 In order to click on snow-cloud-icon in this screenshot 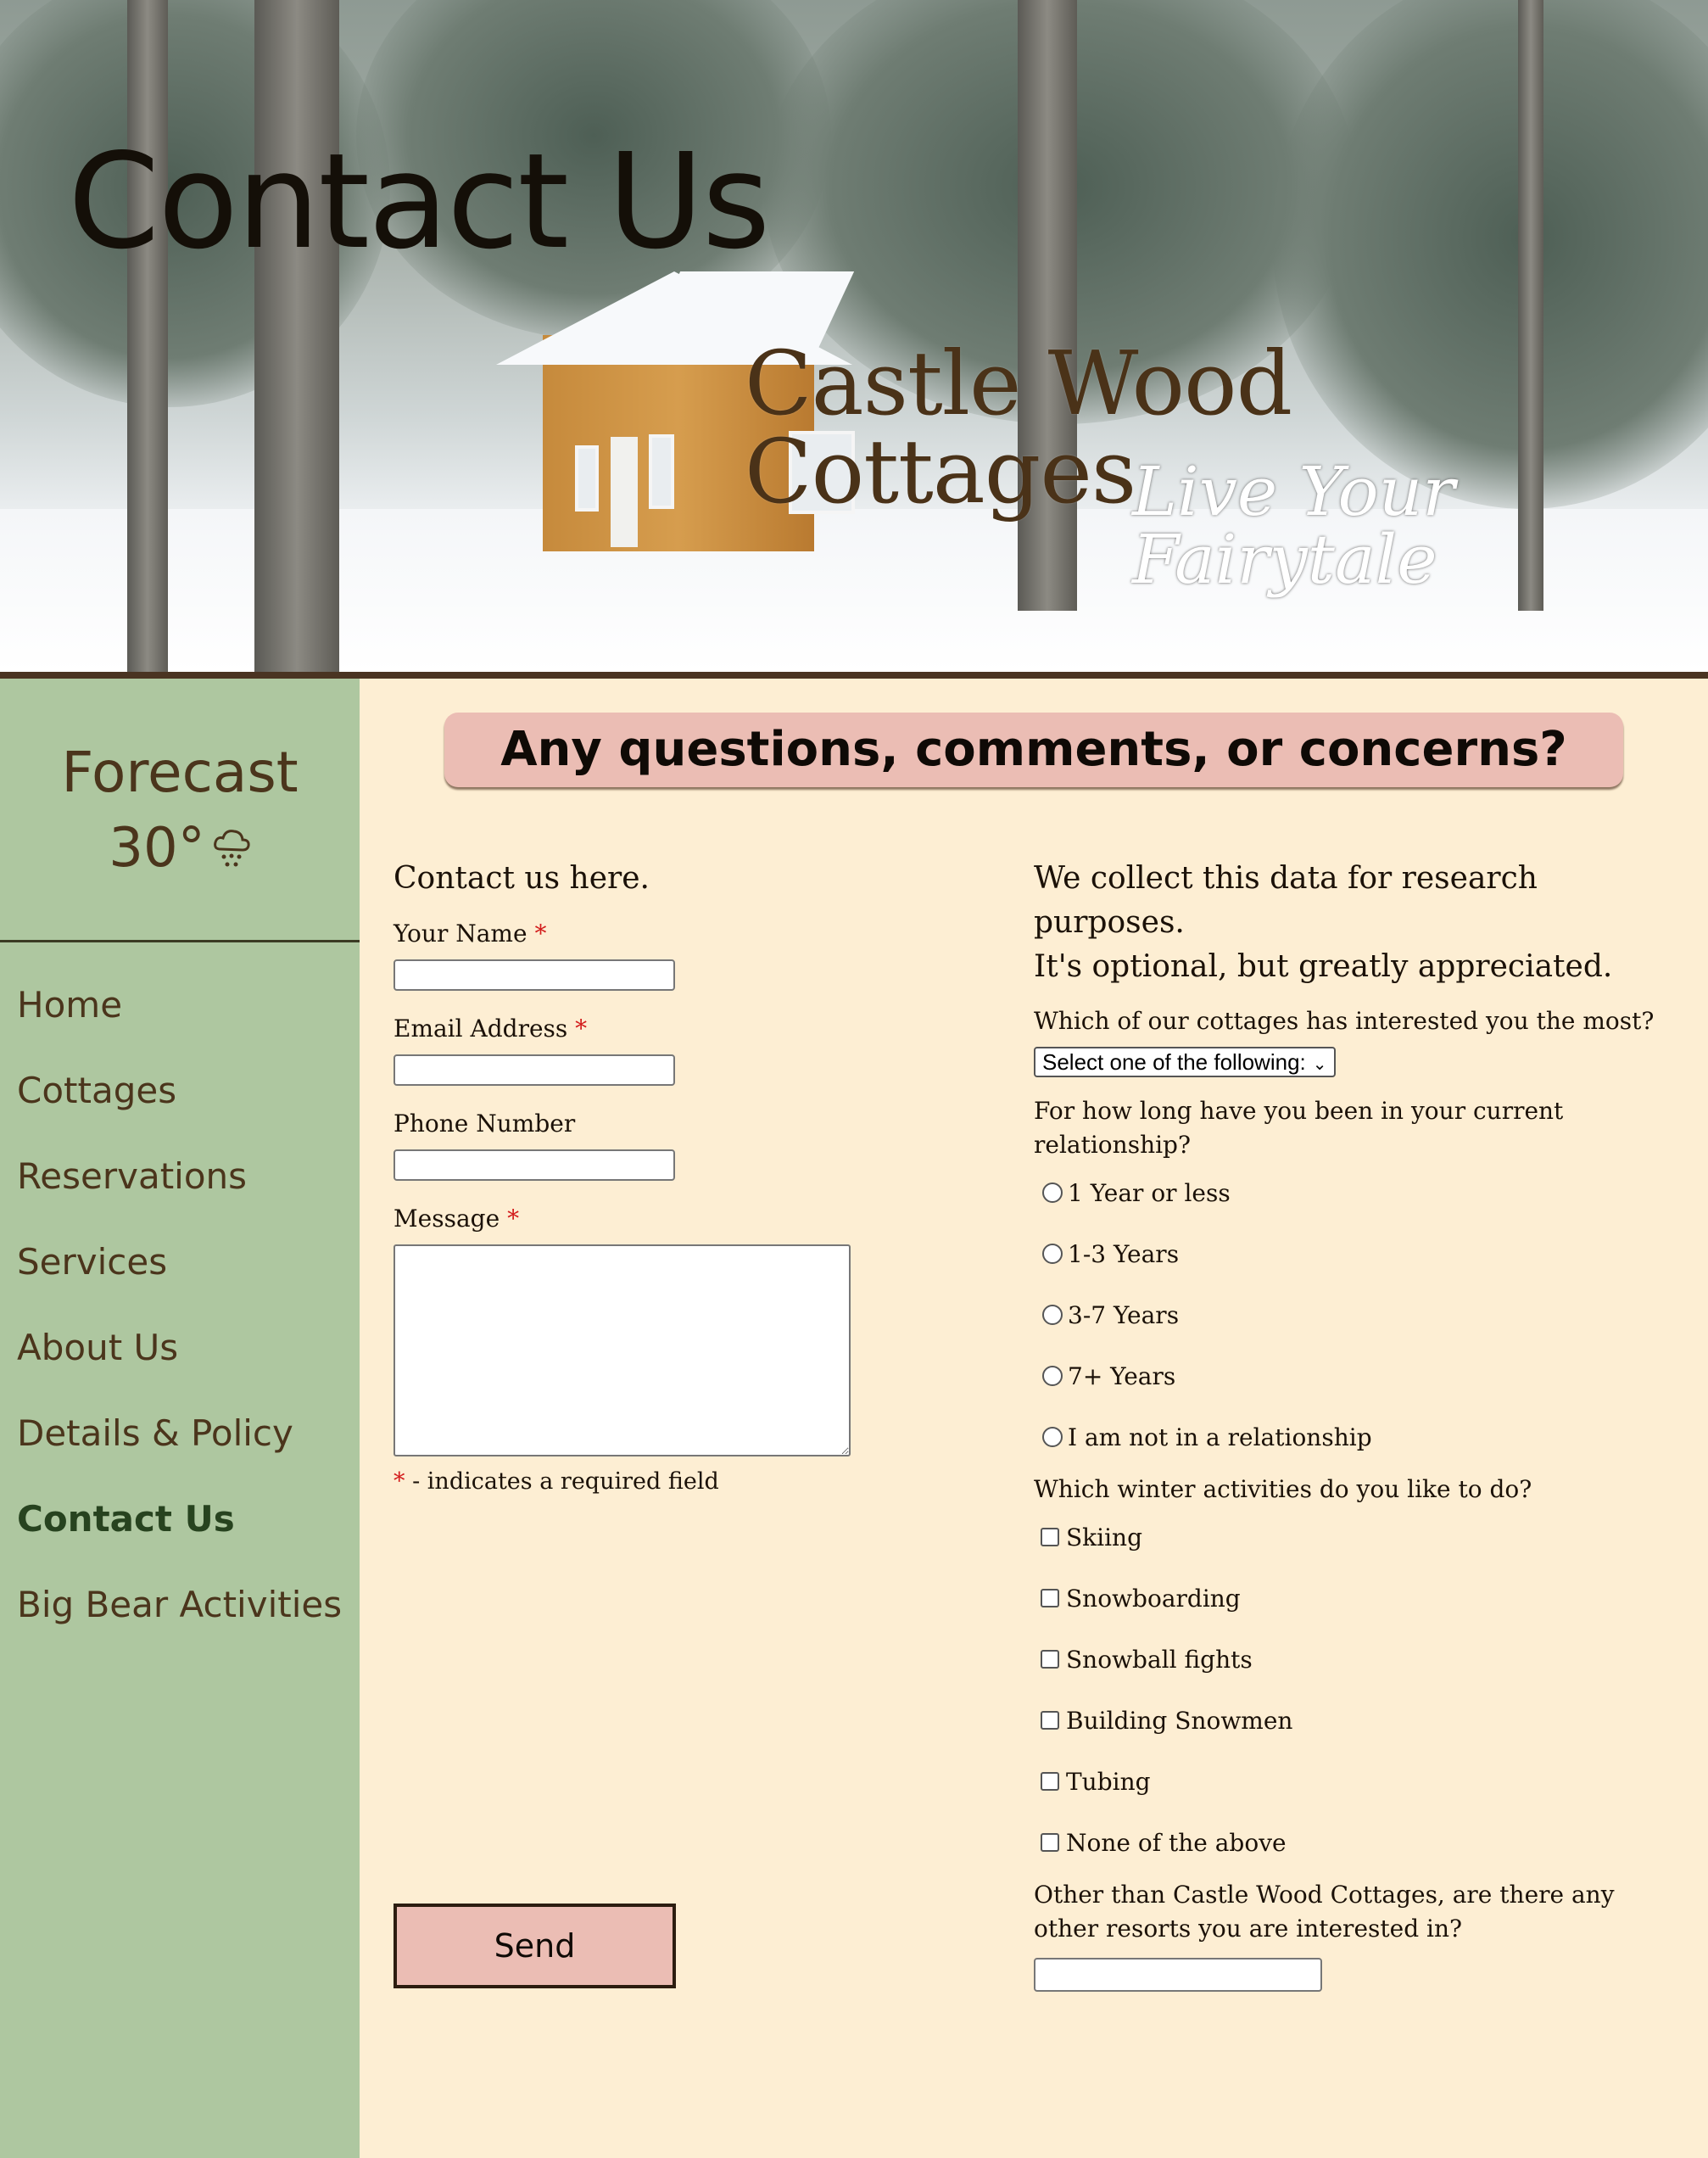, I will do `click(232, 846)`.